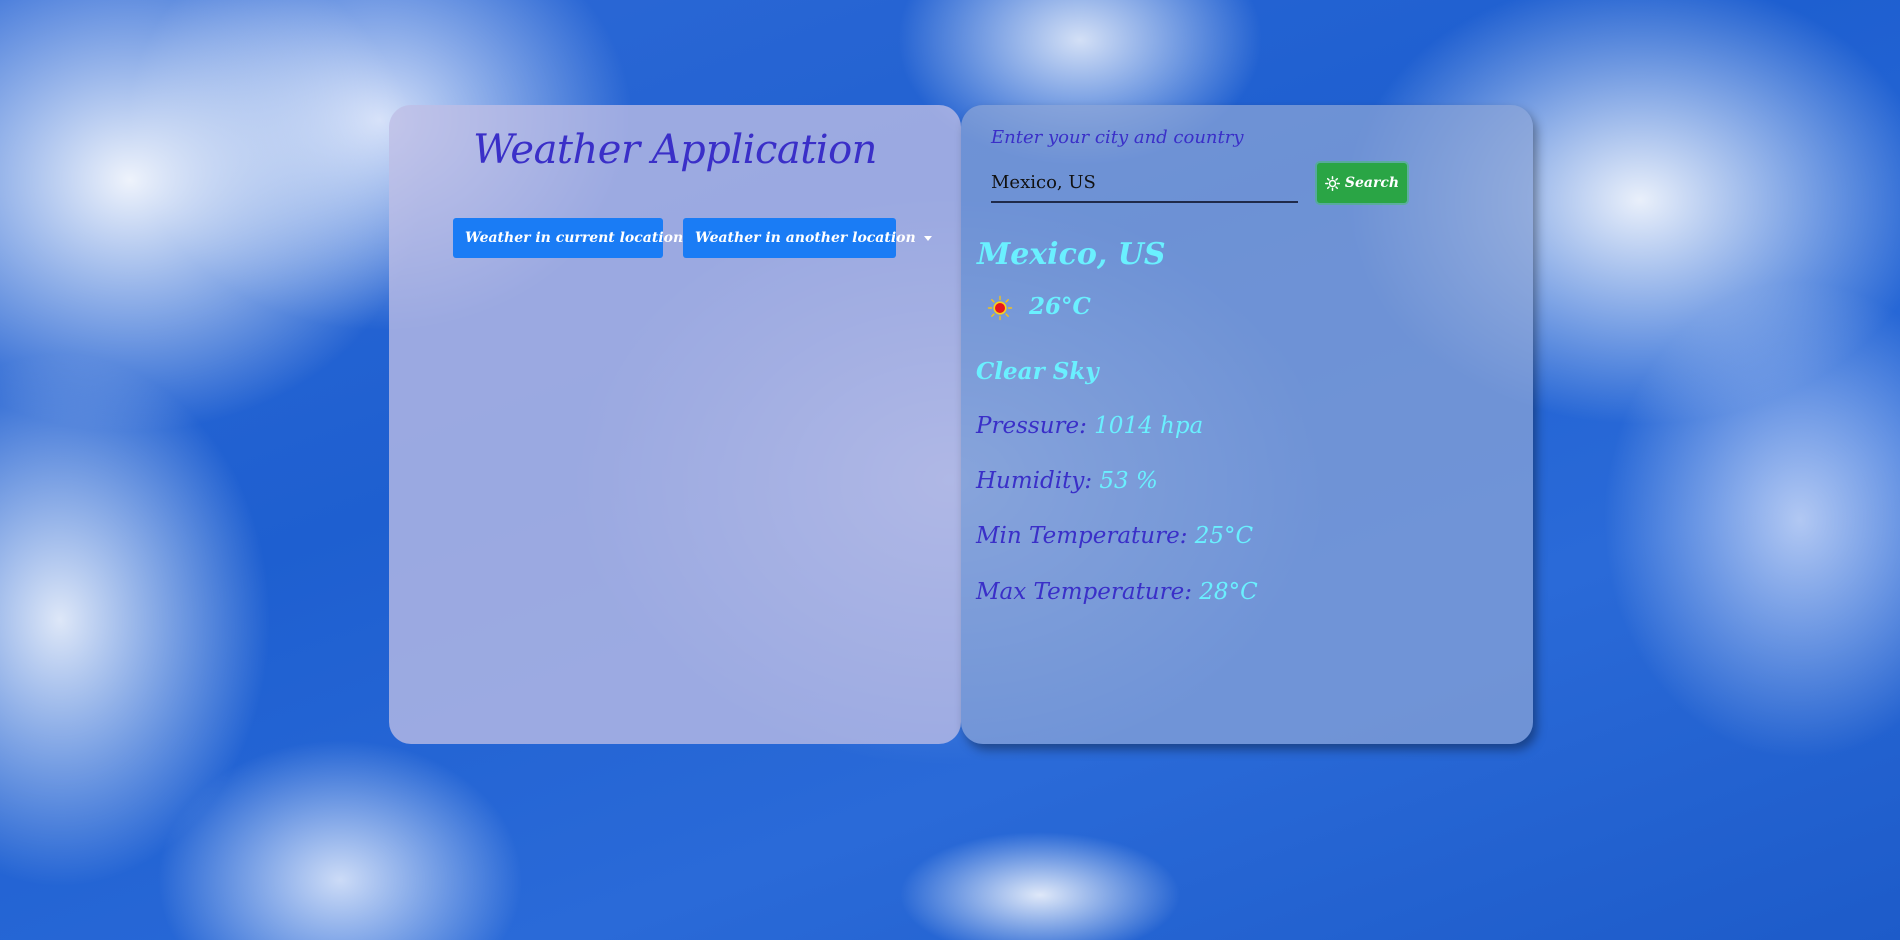  I want to click on city-search-input, so click(1144, 184).